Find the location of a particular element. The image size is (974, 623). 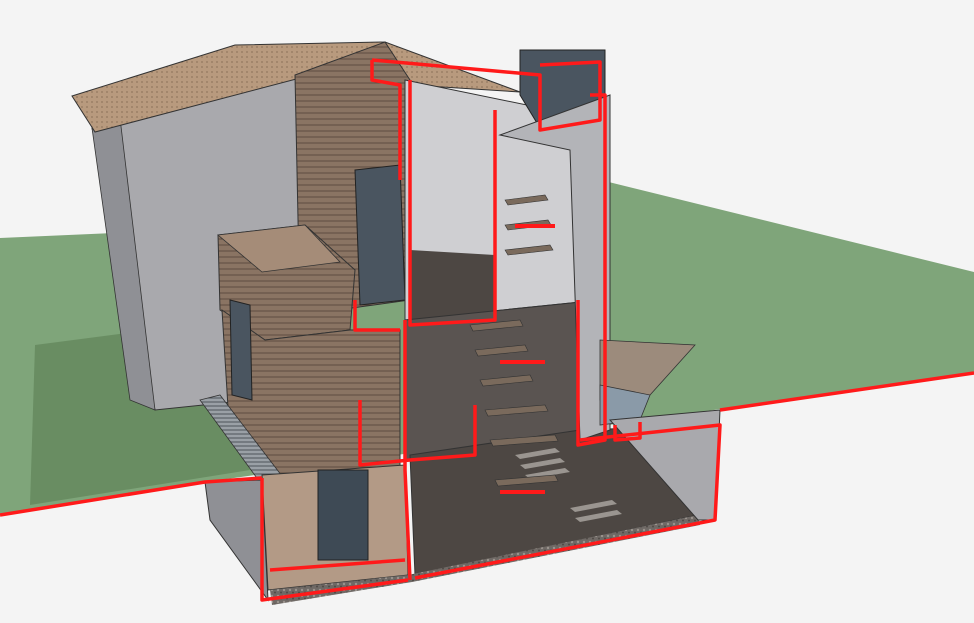

lower-window is located at coordinates (241, 350).